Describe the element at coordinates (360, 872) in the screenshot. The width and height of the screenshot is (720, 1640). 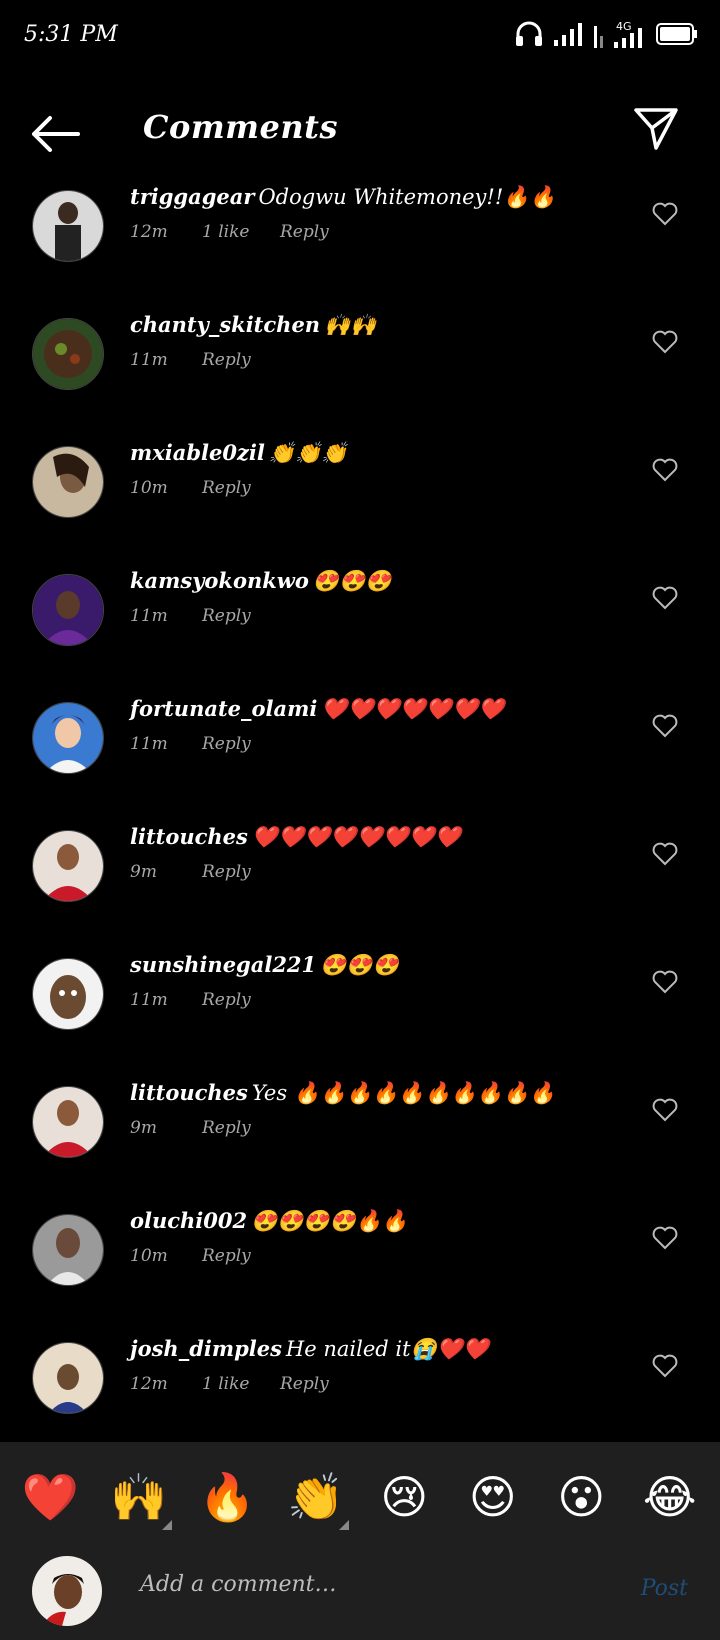
I see `comment-row: littouches ❤️❤️❤️❤️❤️❤️❤️❤️ 9m Reply` at that location.